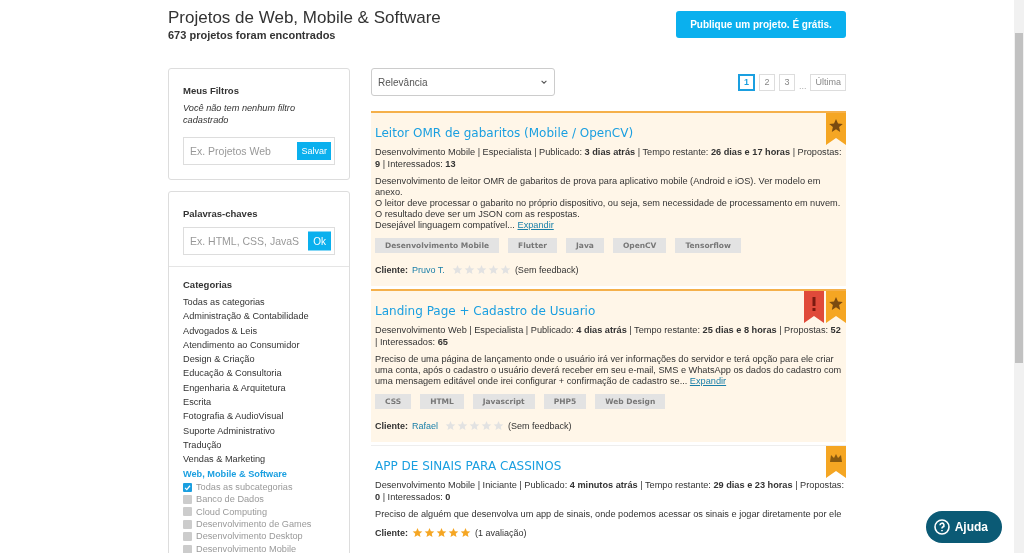 This screenshot has width=1024, height=553. I want to click on page-button: 3, so click(786, 82).